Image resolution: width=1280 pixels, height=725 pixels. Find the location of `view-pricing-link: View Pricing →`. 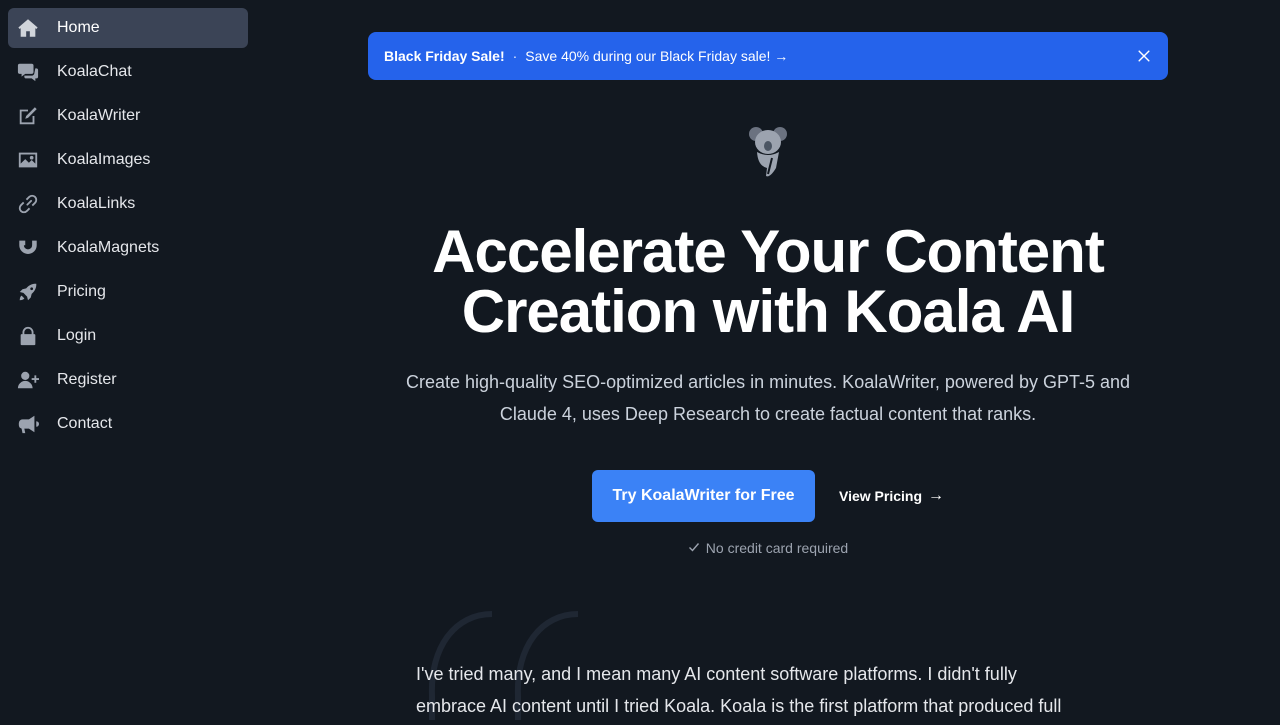

view-pricing-link: View Pricing → is located at coordinates (891, 496).